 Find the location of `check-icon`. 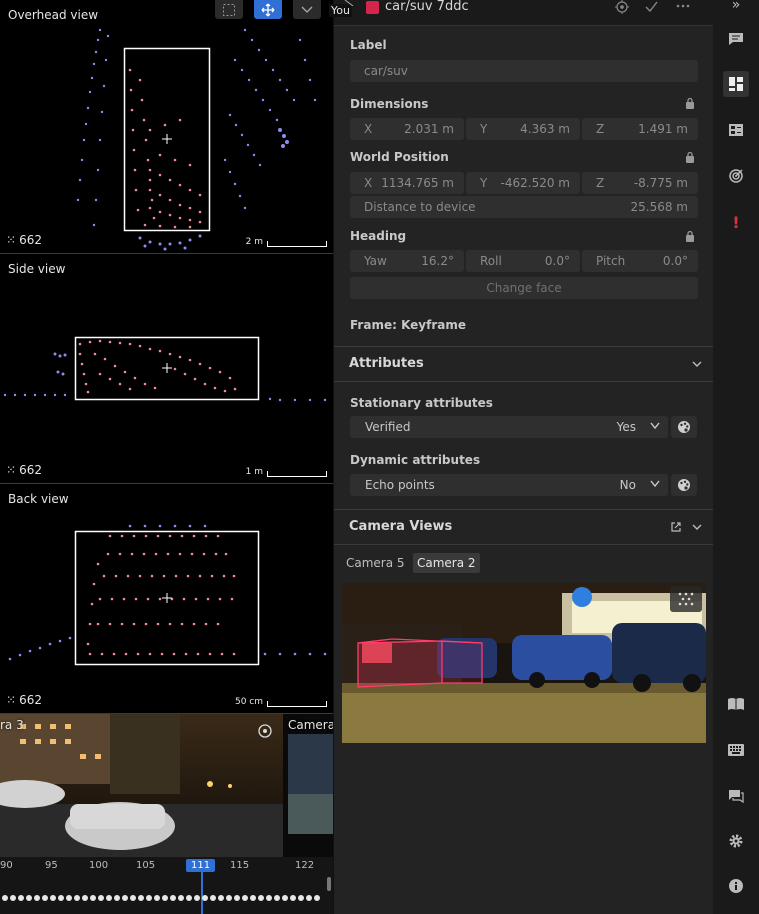

check-icon is located at coordinates (651, 6).